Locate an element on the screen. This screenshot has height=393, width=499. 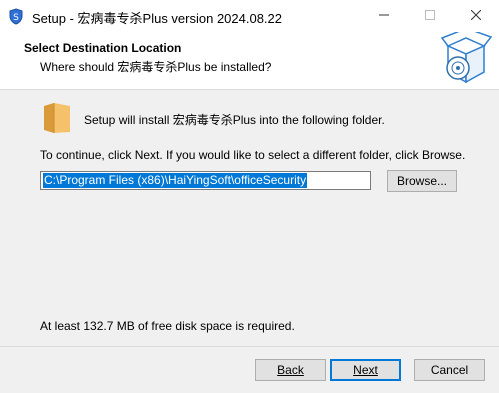
close-button is located at coordinates (476, 16).